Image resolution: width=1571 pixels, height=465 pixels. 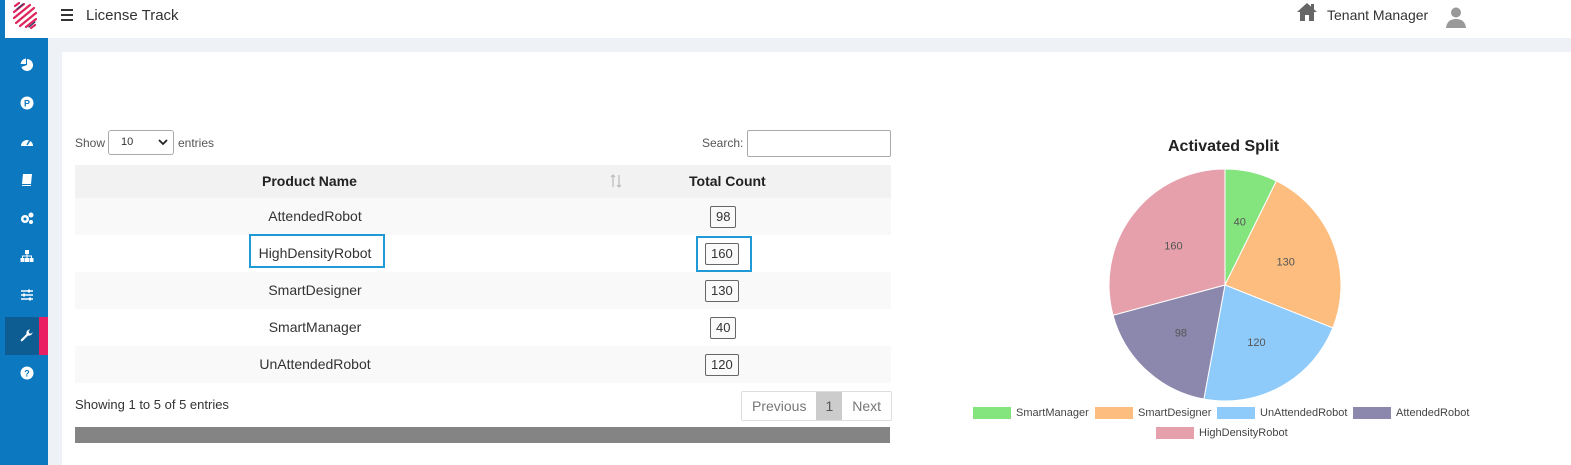 I want to click on sidebar-item-book, so click(x=26, y=180).